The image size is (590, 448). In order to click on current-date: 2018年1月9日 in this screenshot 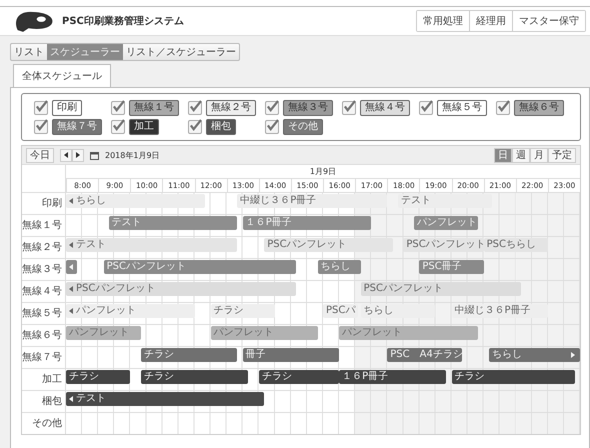, I will do `click(132, 155)`.